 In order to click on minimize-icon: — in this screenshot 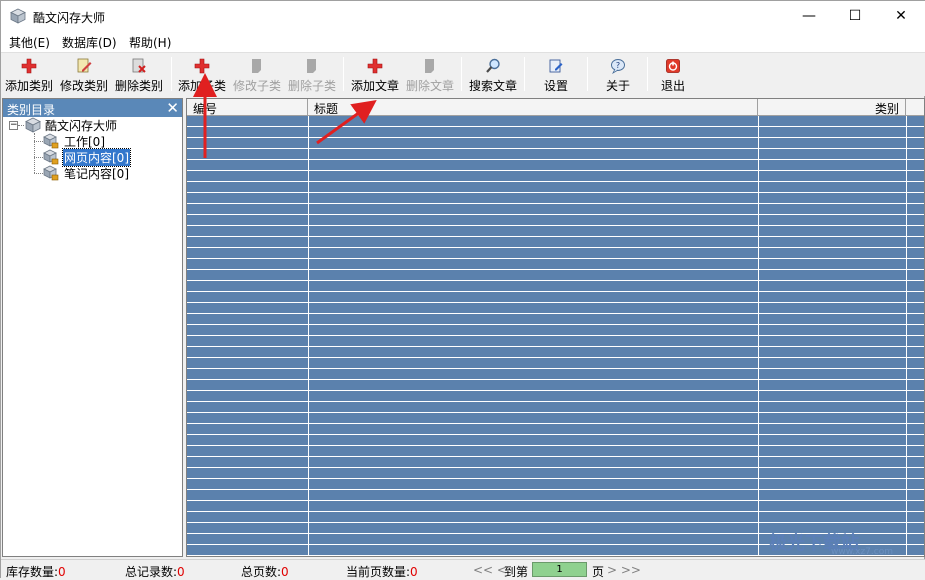, I will do `click(809, 16)`.